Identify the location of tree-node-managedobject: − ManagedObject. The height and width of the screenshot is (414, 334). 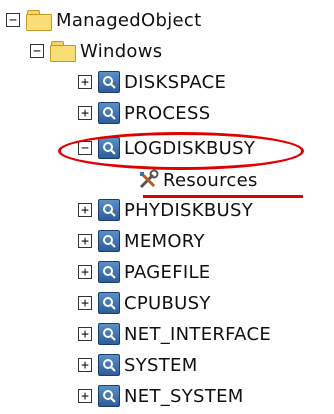
(103, 20).